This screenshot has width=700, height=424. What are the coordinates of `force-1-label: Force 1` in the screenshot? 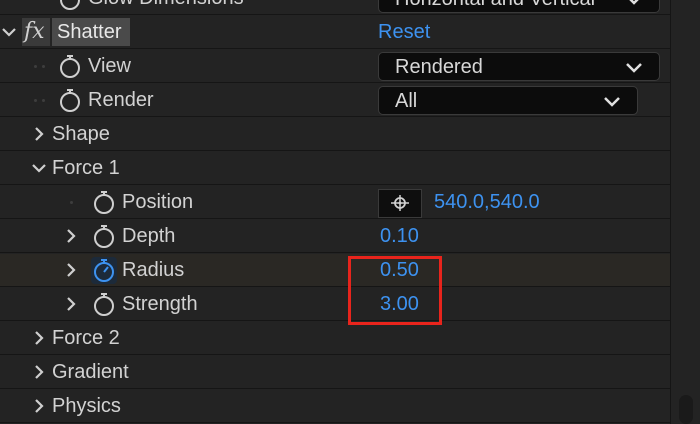 It's located at (86, 168).